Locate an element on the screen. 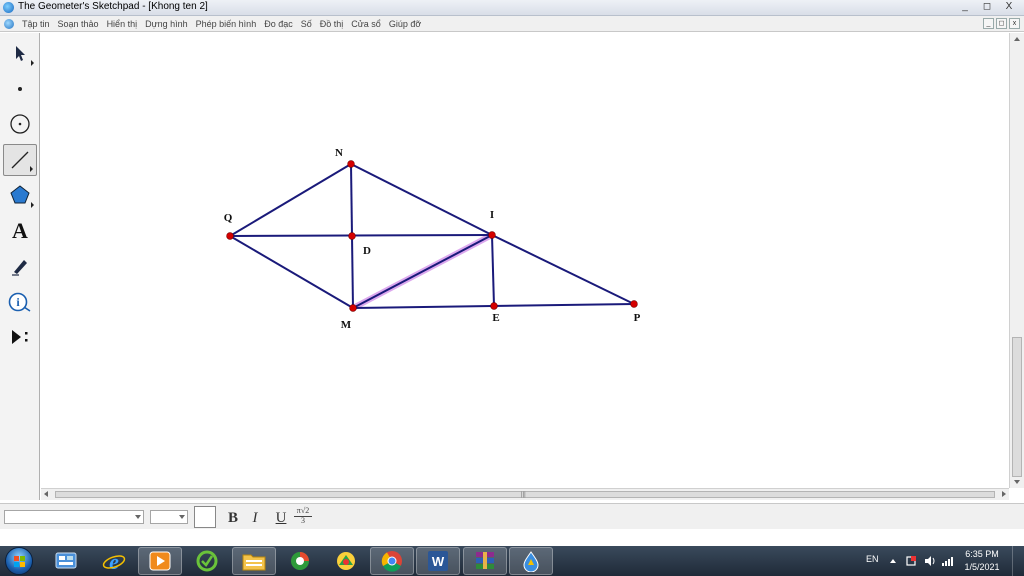 The height and width of the screenshot is (576, 1024). control-panel-icon is located at coordinates (66, 560).